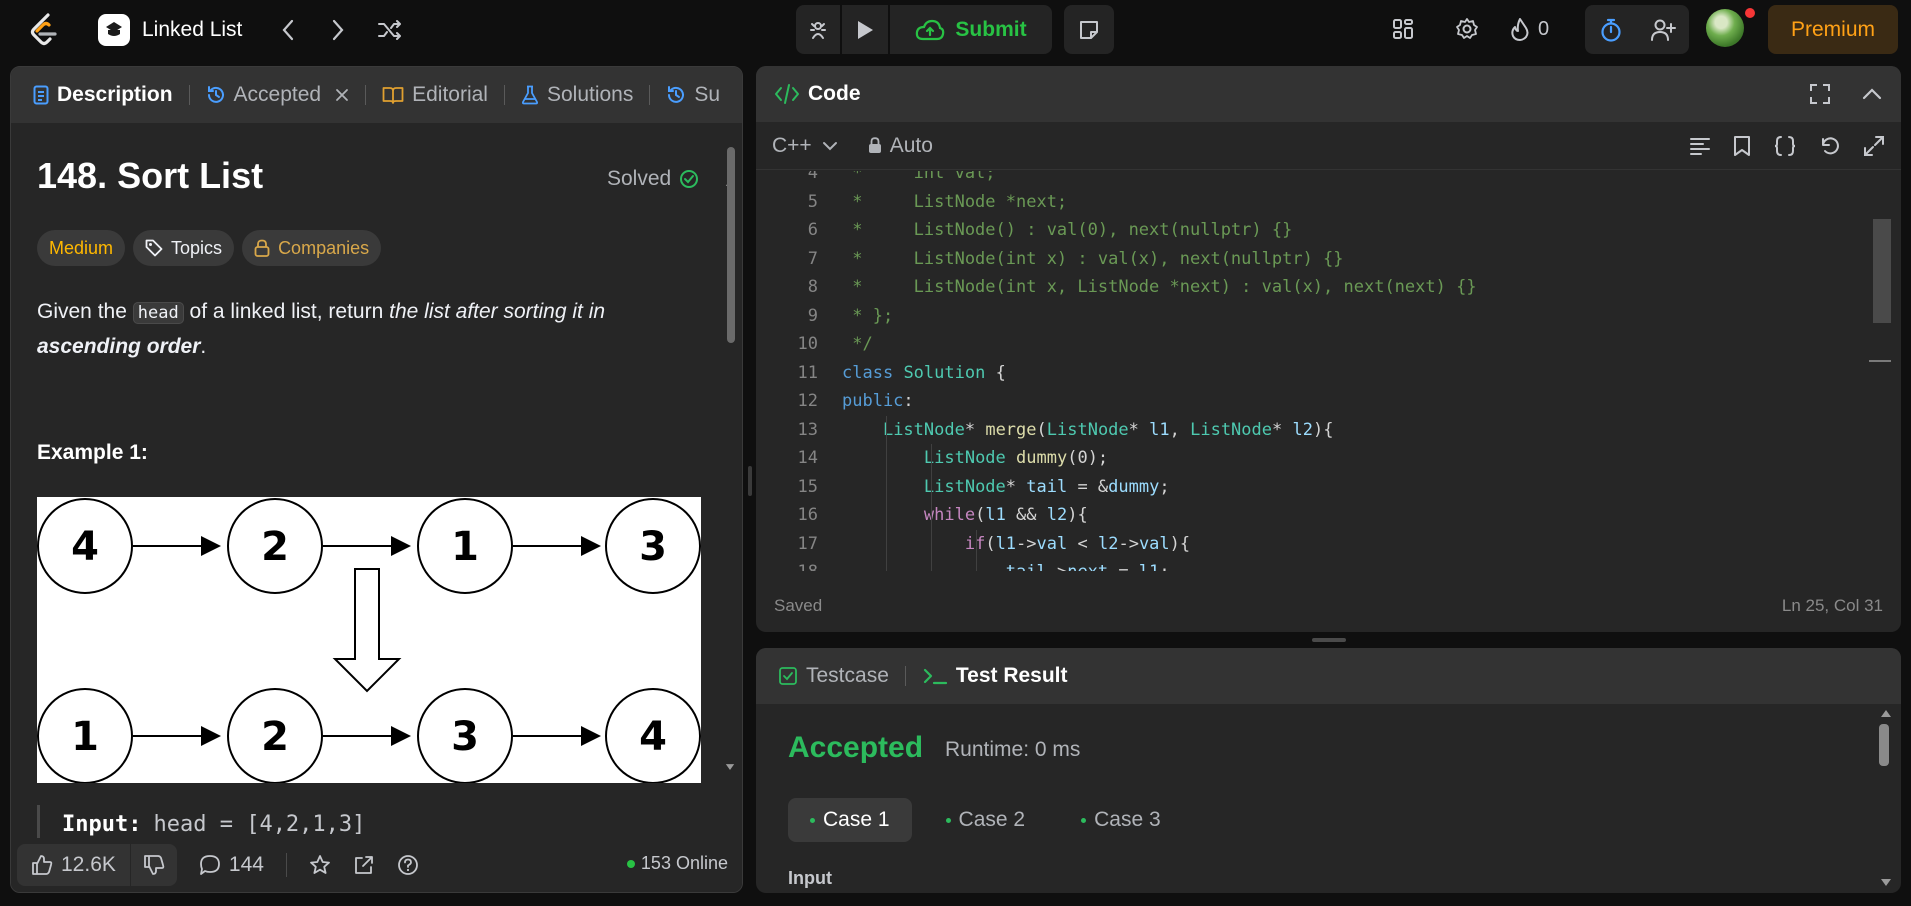 The width and height of the screenshot is (1911, 906). What do you see at coordinates (1316, 202) in the screenshot?
I see `code-line: 5 * ListNode *next;` at bounding box center [1316, 202].